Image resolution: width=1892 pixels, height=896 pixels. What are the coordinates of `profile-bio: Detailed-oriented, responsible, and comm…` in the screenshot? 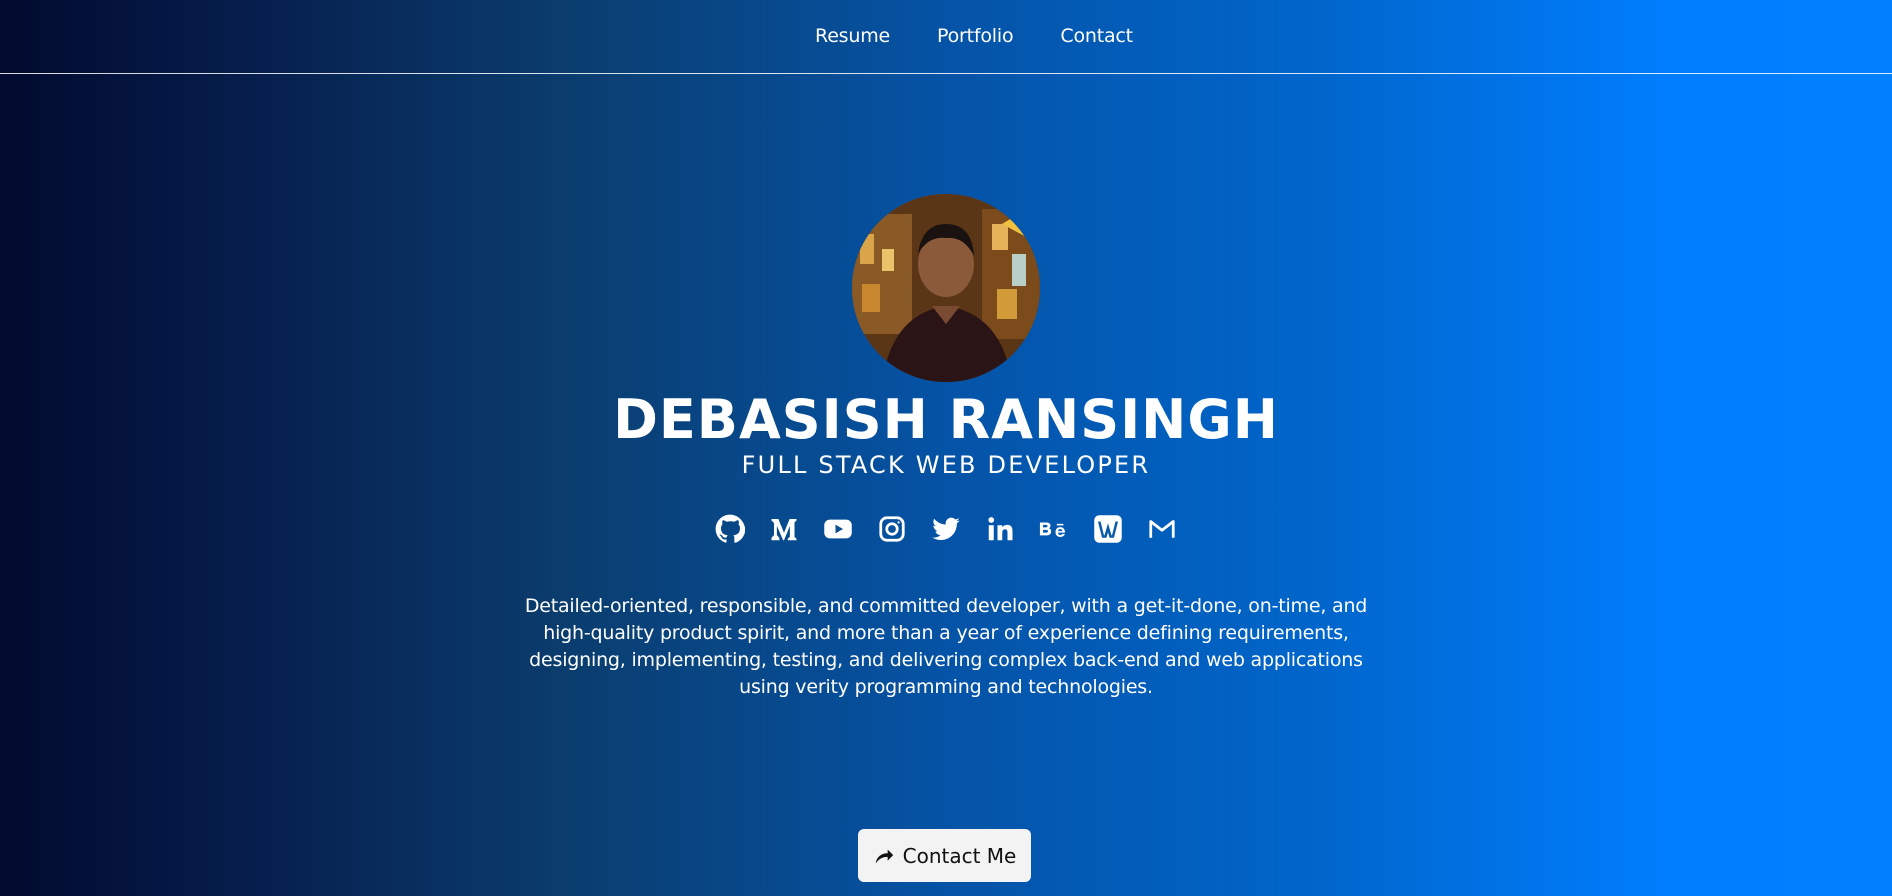 It's located at (946, 647).